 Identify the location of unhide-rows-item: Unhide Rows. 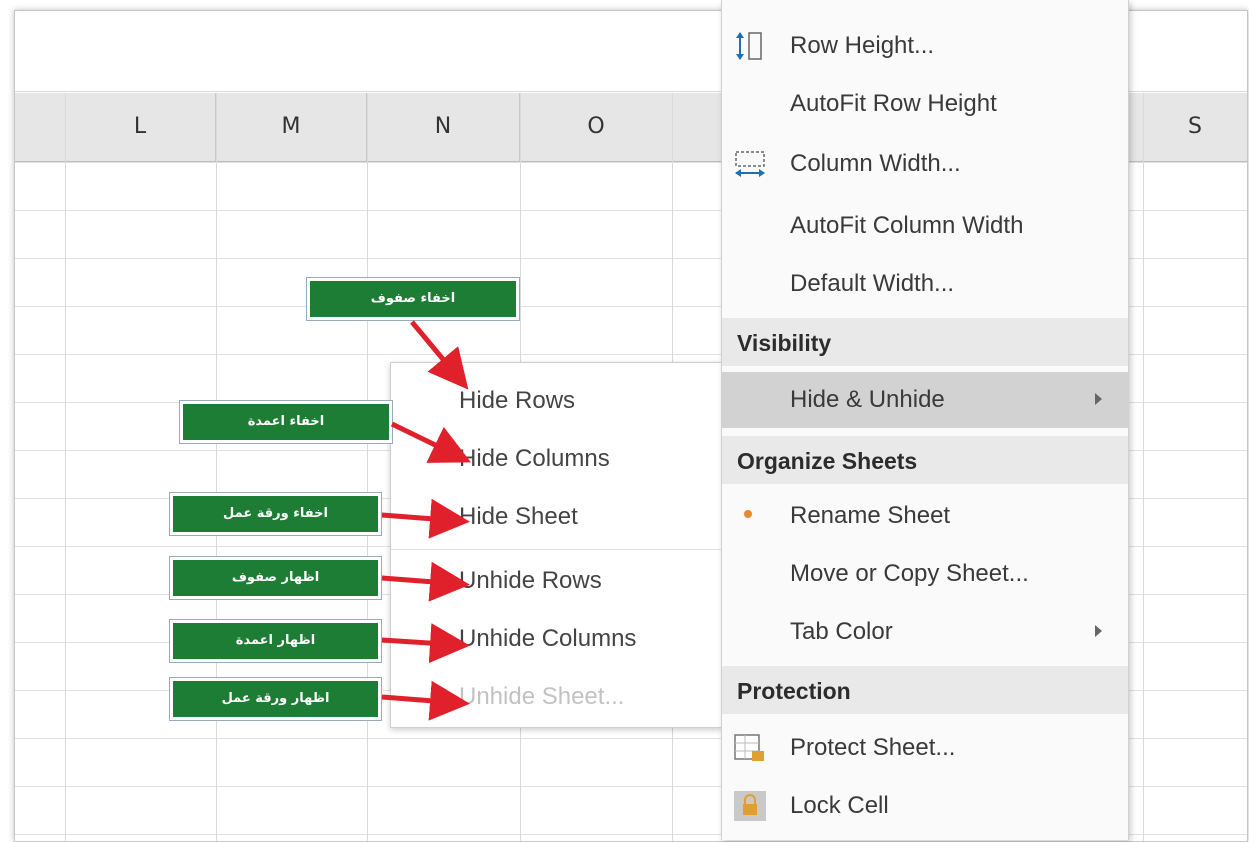
(557, 580).